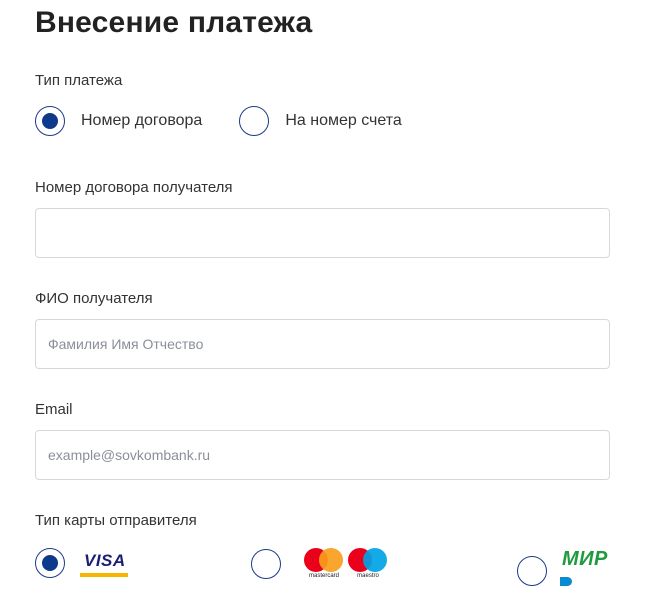 This screenshot has width=645, height=594. What do you see at coordinates (94, 298) in the screenshot?
I see `recipient-name-label: ФИО получателя` at bounding box center [94, 298].